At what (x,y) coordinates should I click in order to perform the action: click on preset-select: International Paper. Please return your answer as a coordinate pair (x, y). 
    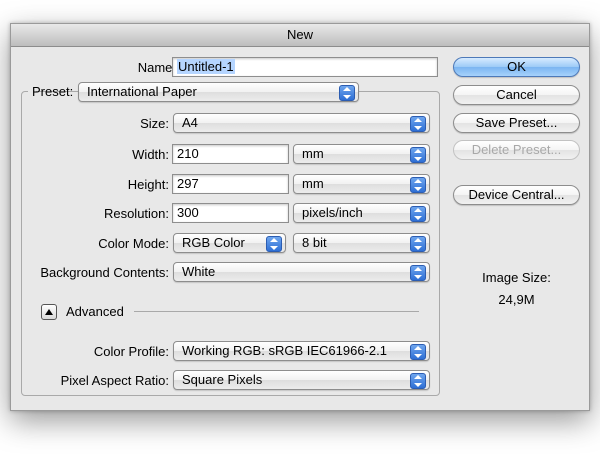
    Looking at the image, I should click on (218, 92).